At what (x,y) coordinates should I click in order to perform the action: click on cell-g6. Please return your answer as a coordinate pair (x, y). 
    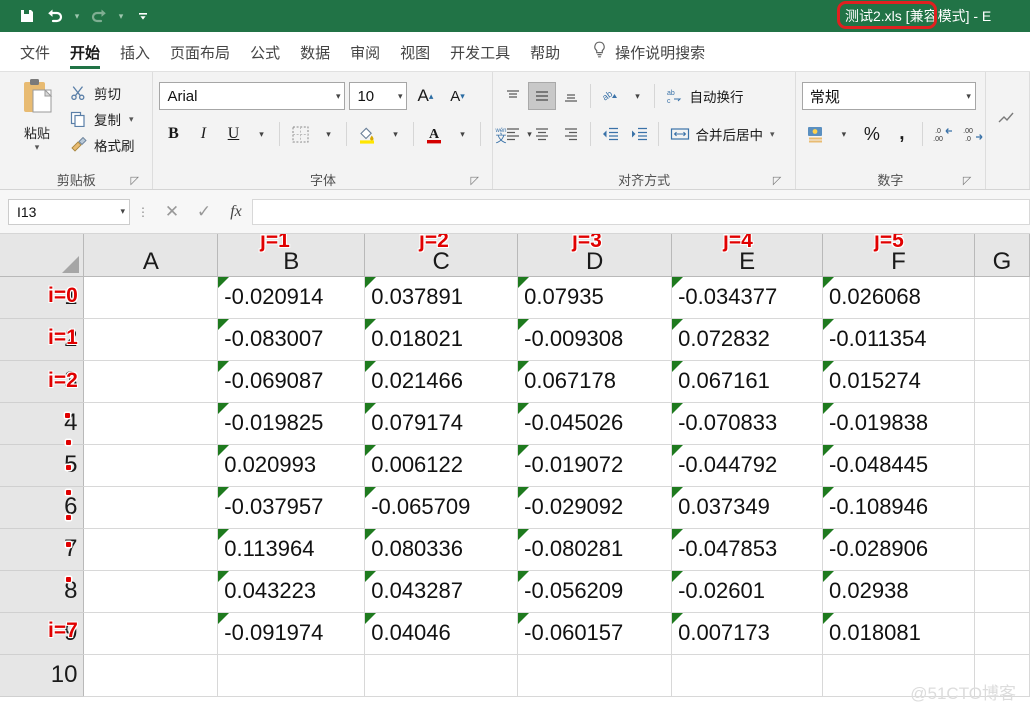
    Looking at the image, I should click on (1002, 507).